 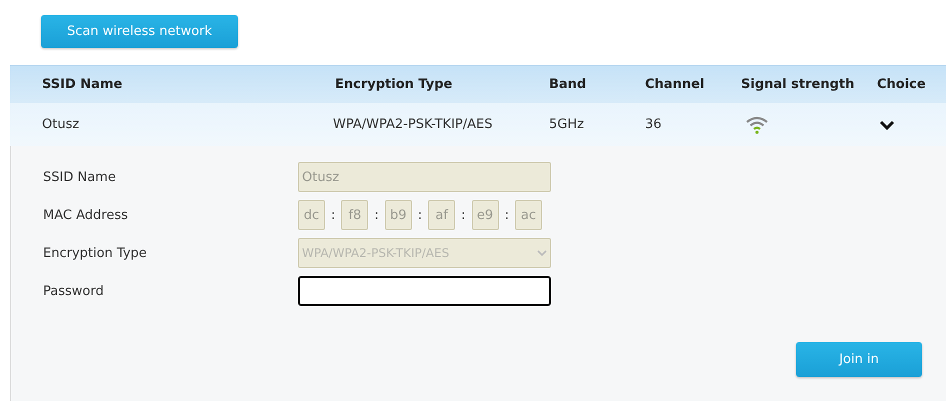 What do you see at coordinates (902, 84) in the screenshot?
I see `column-header: Choice` at bounding box center [902, 84].